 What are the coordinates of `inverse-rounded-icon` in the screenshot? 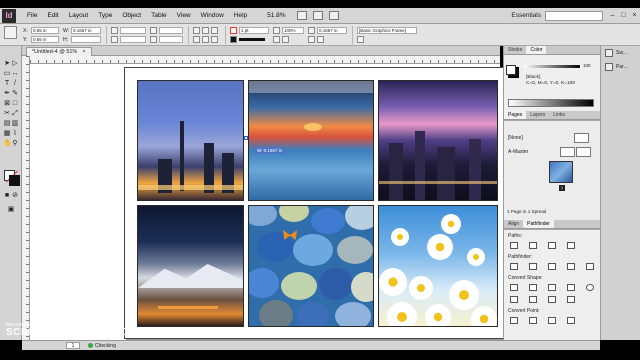 It's located at (571, 287).